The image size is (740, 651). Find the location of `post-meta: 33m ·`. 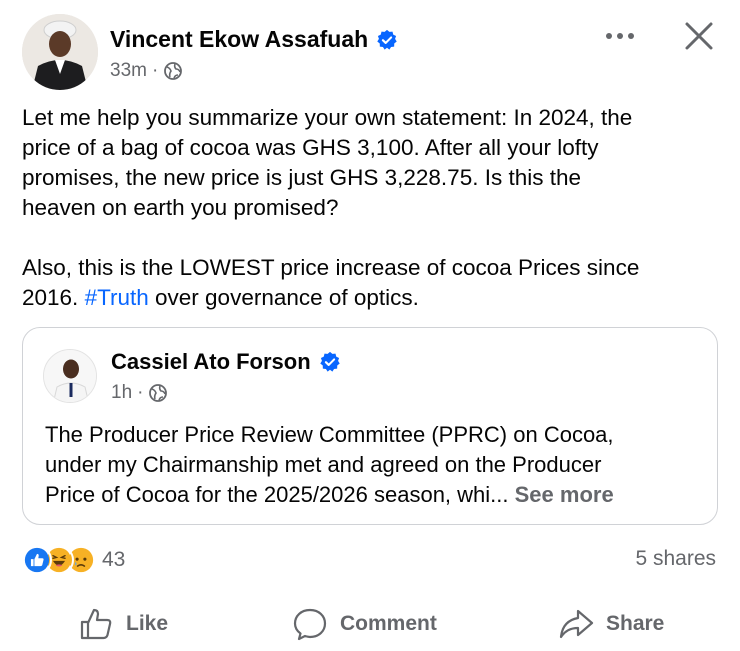

post-meta: 33m · is located at coordinates (146, 71).